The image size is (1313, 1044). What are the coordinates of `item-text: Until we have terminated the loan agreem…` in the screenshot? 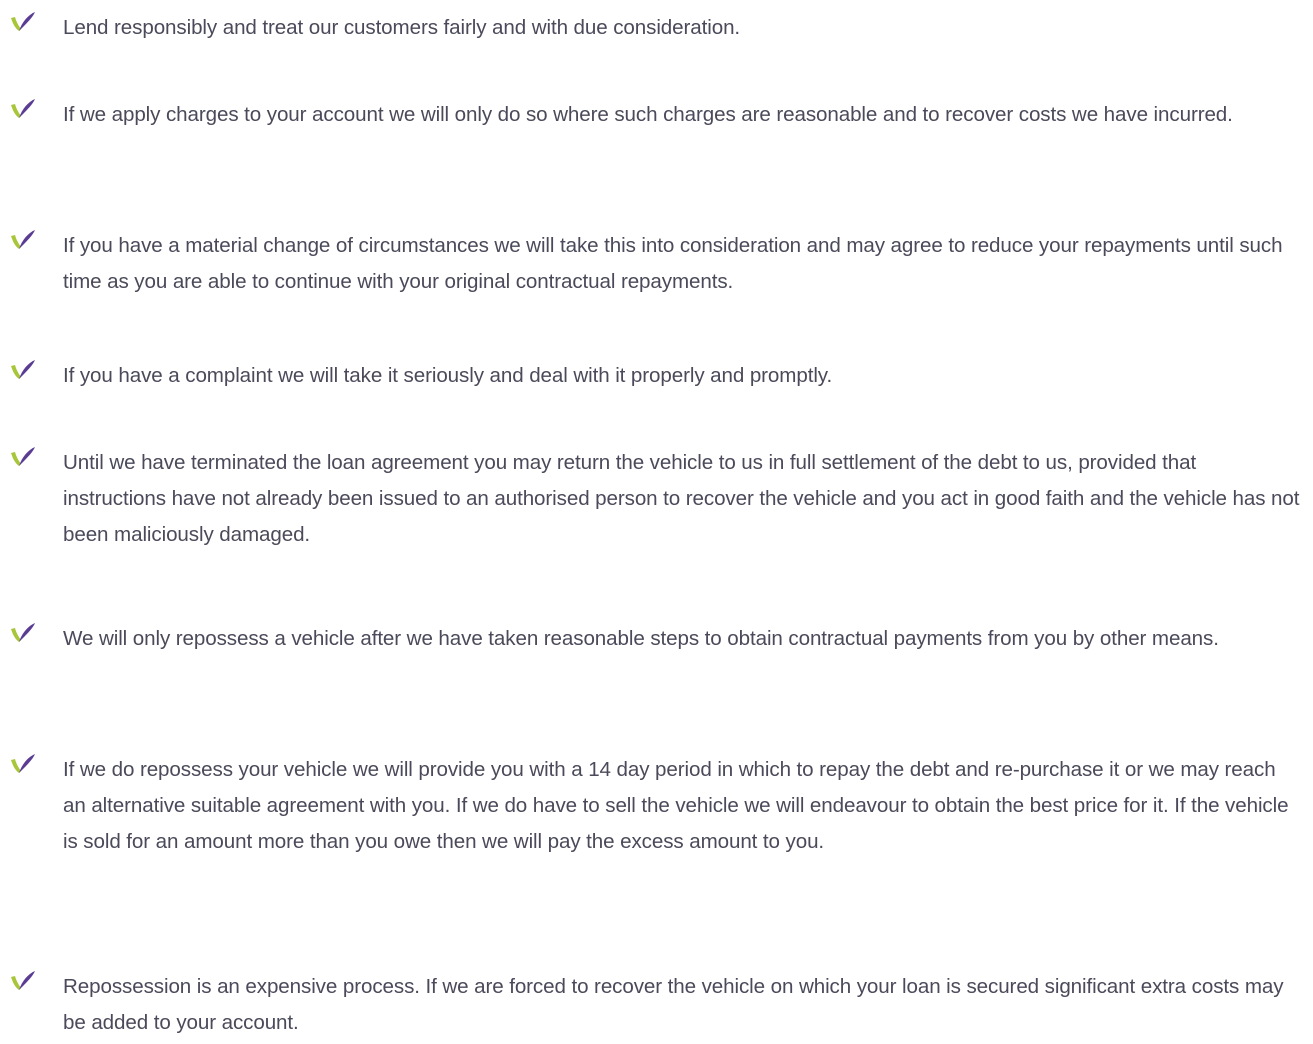 It's located at (681, 498).